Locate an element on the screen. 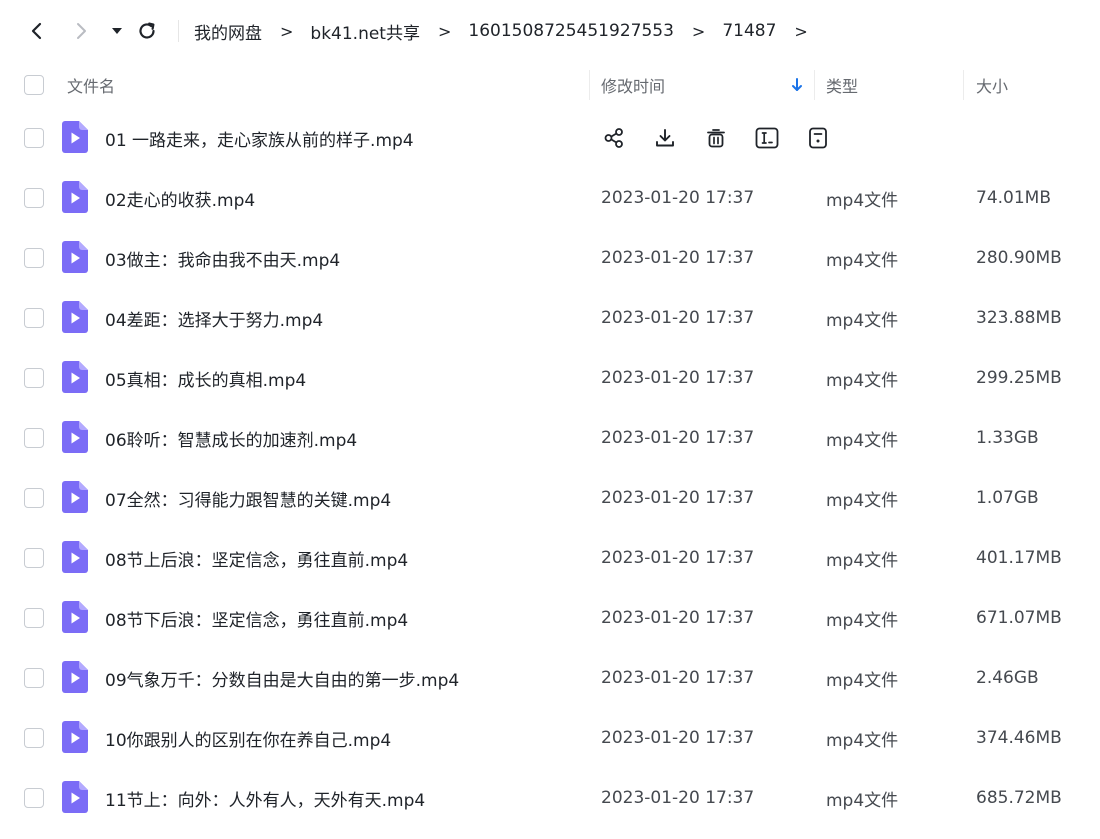 The height and width of the screenshot is (839, 1100). file-name: 05真相：成长的真相.mp4 is located at coordinates (205, 378).